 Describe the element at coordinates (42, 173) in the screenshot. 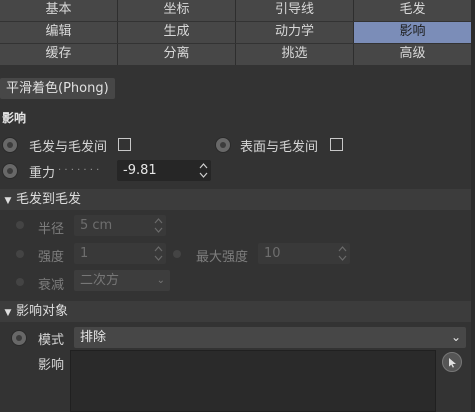

I see `gravity-label: 重力` at that location.